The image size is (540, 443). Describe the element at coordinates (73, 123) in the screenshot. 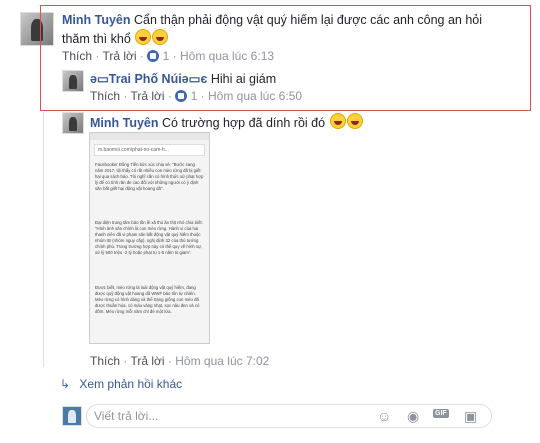

I see `avatar` at that location.